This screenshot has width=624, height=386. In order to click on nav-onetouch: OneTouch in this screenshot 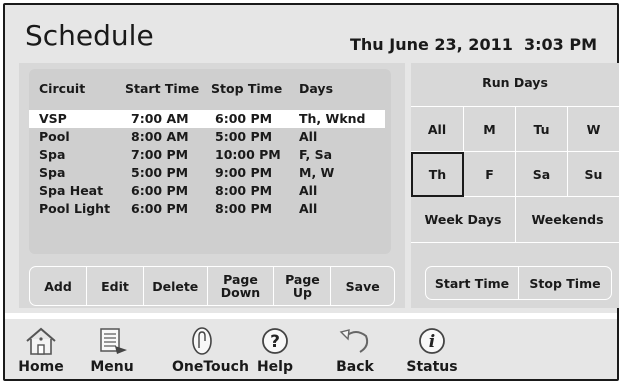, I will do `click(210, 351)`.